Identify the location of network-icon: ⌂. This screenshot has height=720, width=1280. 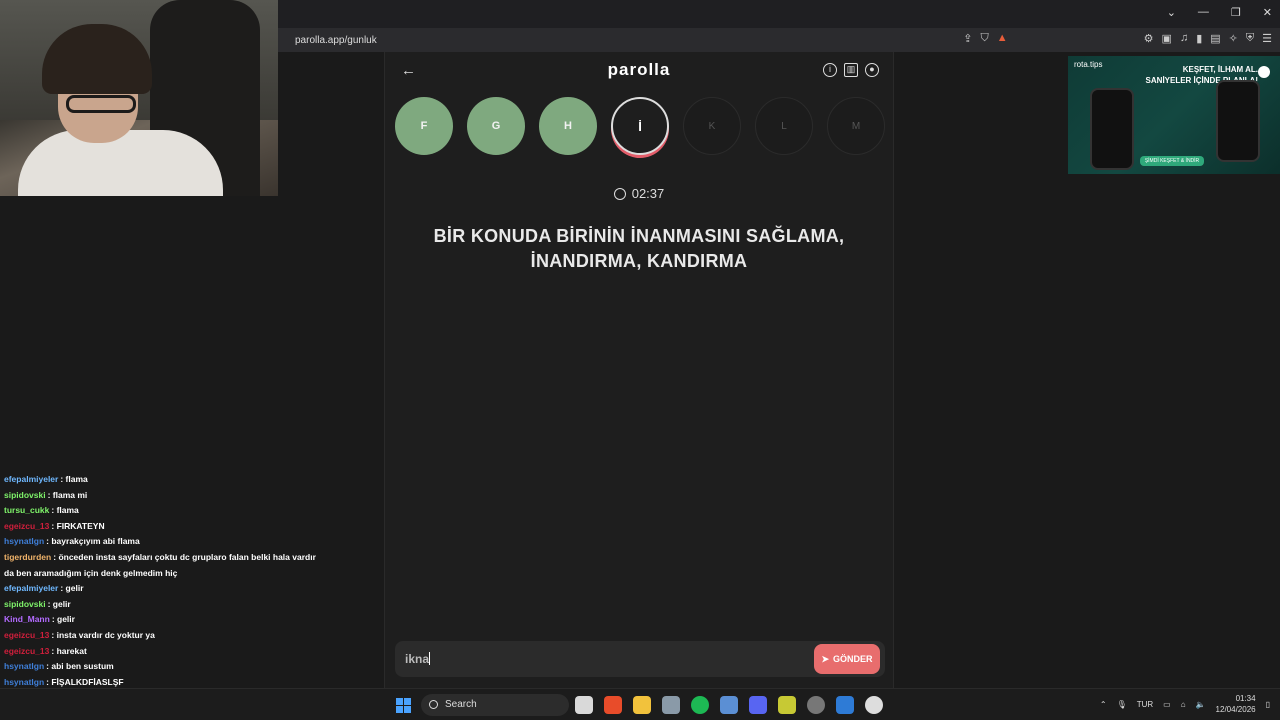
(1183, 704).